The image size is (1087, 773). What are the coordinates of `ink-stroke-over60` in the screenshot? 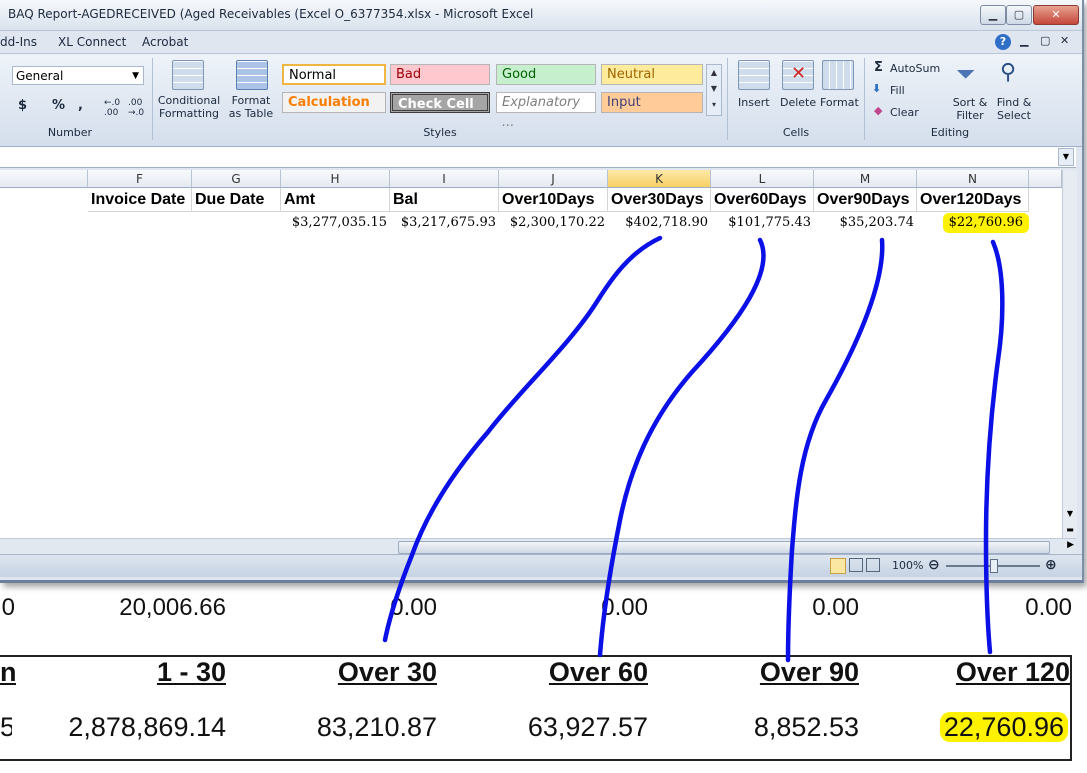 It's located at (681, 447).